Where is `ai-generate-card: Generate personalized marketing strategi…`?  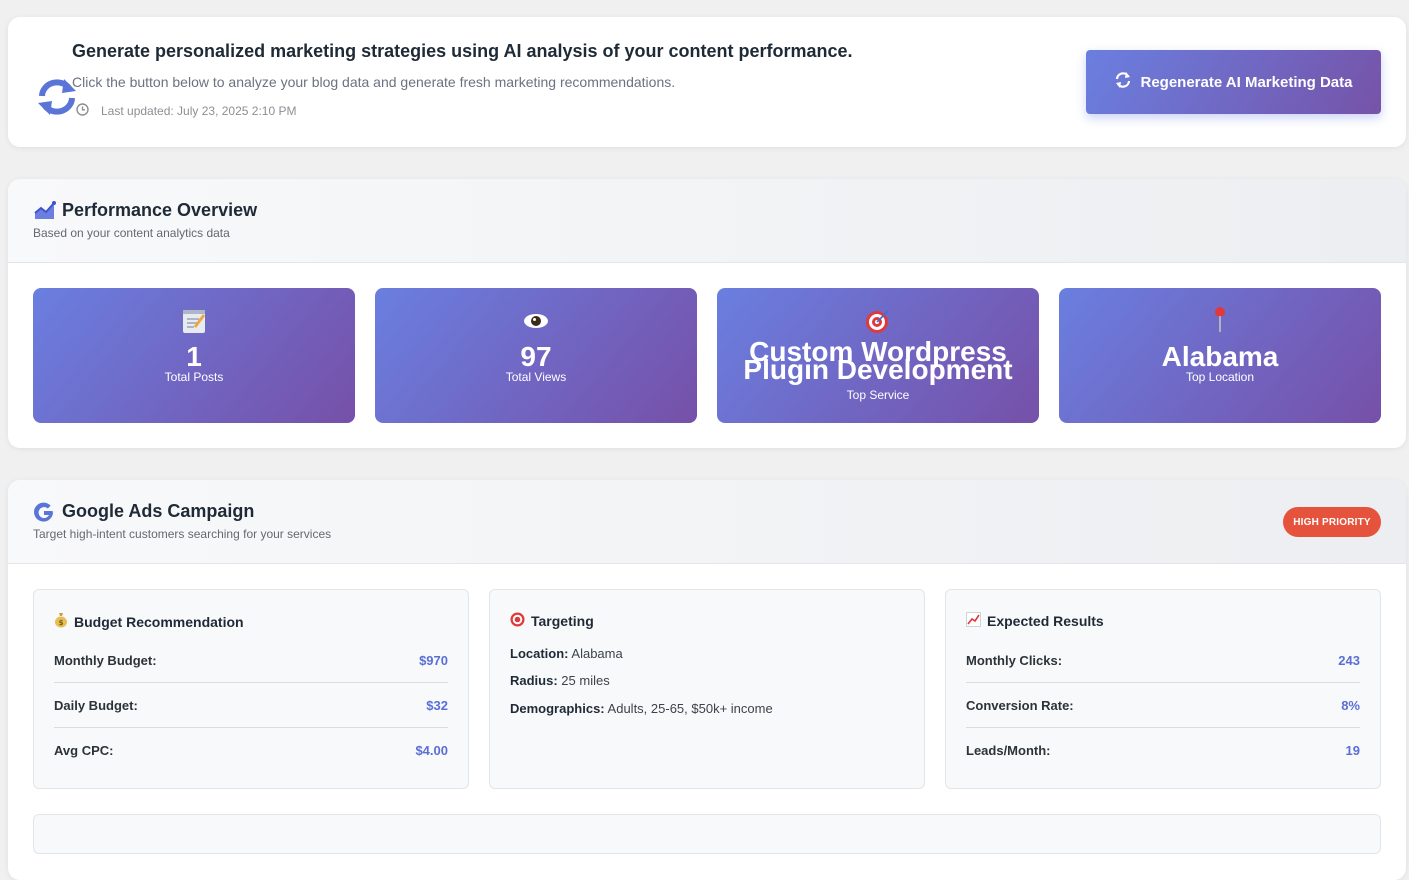
ai-generate-card: Generate personalized marketing strategi… is located at coordinates (707, 82).